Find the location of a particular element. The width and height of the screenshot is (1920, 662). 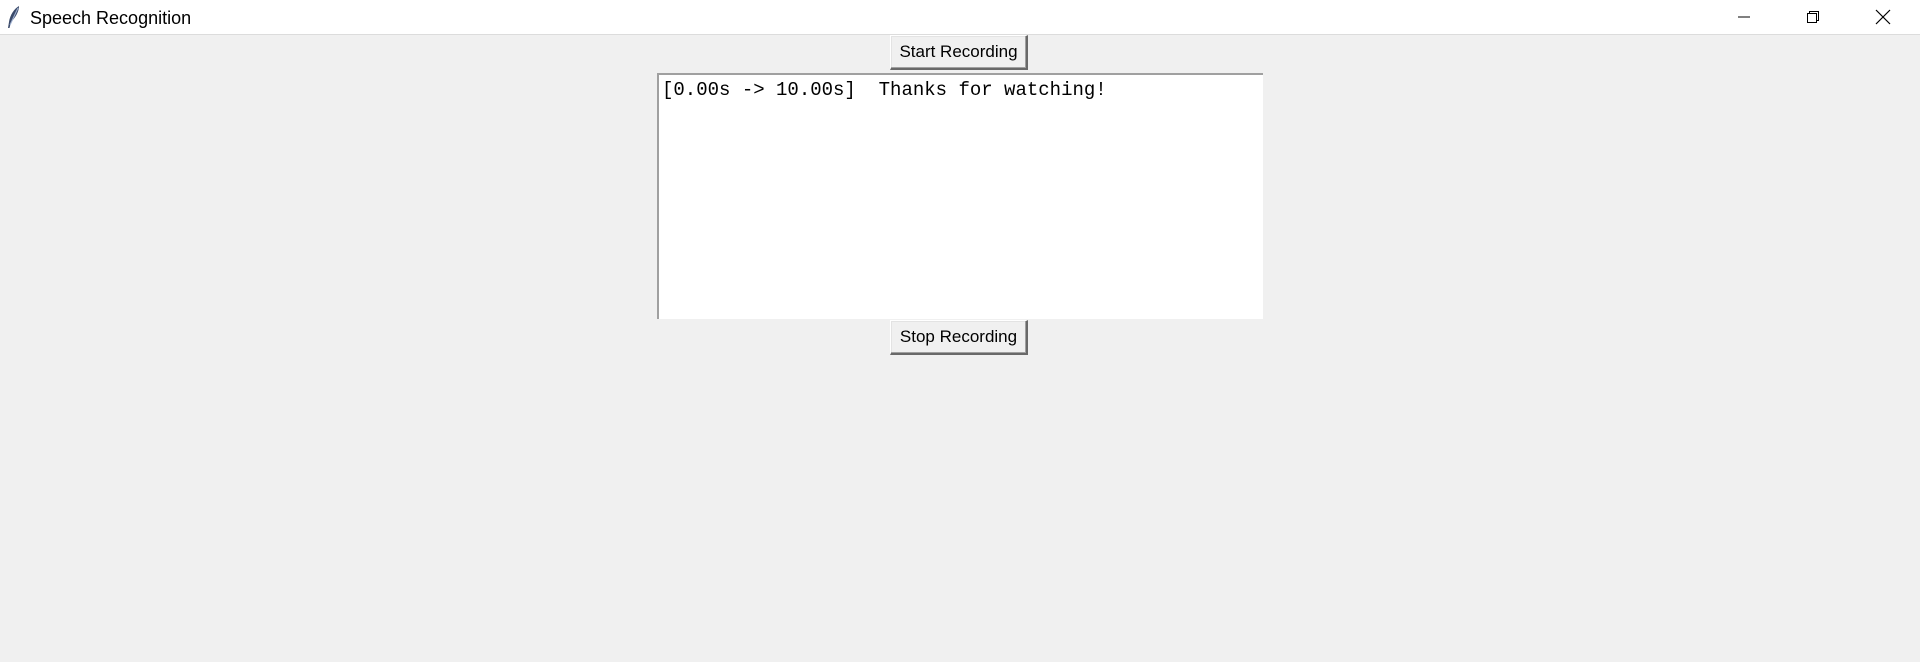

minimize-button is located at coordinates (1744, 17).